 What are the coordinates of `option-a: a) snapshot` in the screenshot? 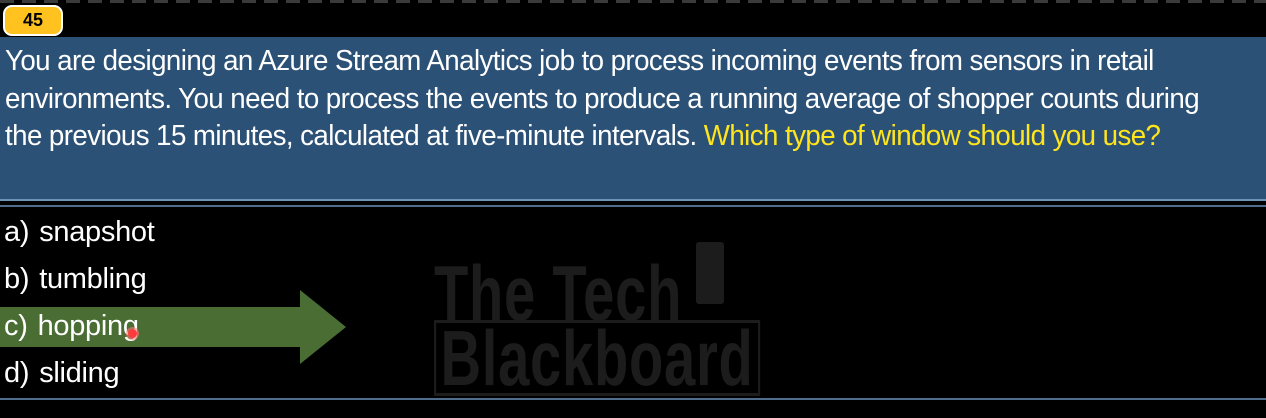 It's located at (79, 232).